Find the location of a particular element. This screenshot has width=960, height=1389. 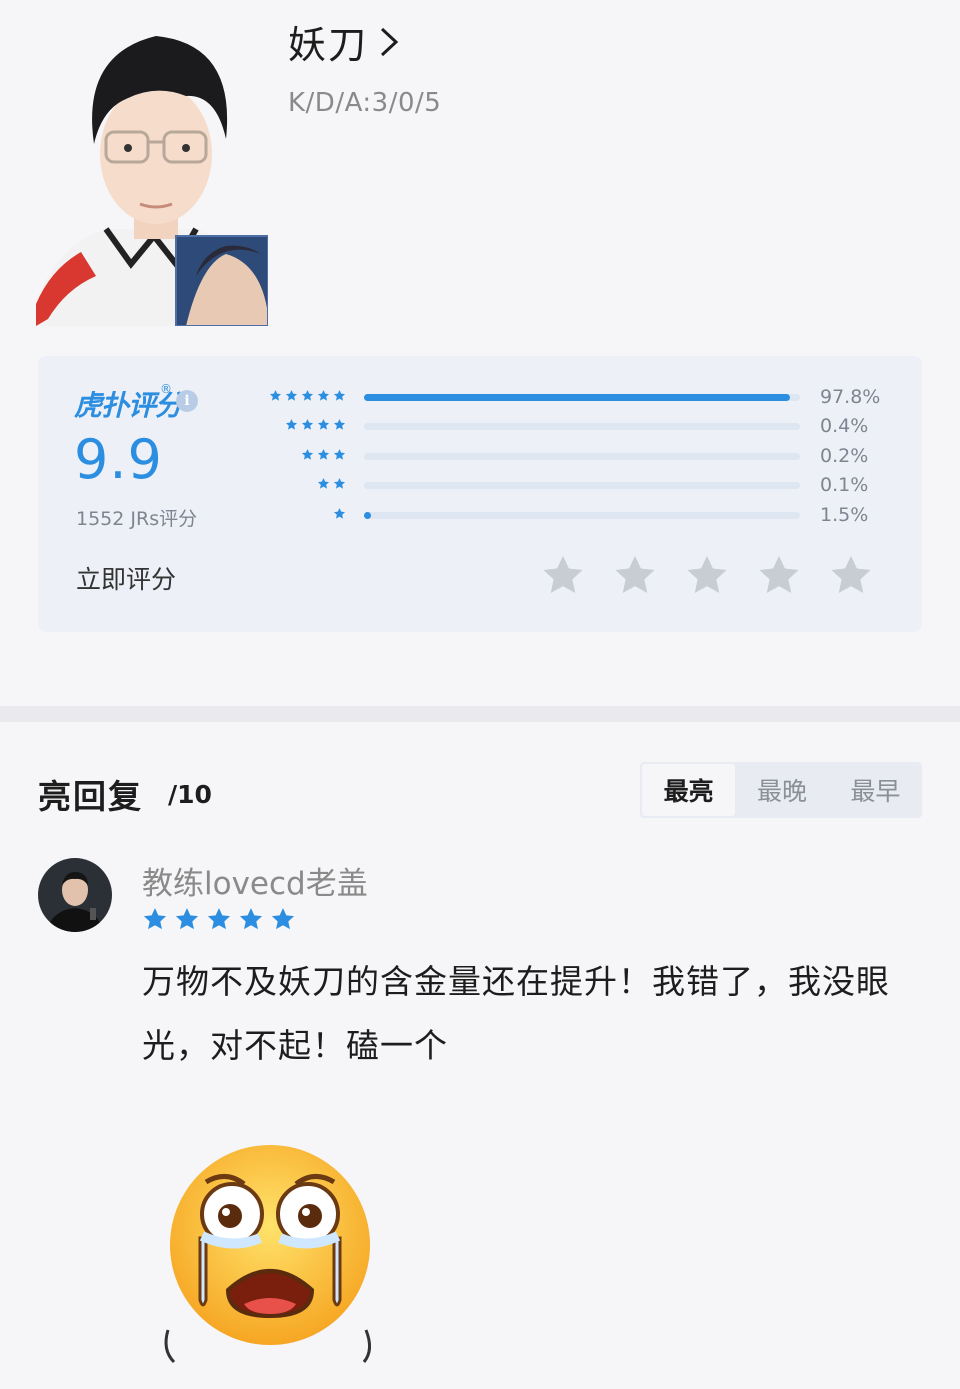

tab-earliest: 最早 is located at coordinates (875, 790).